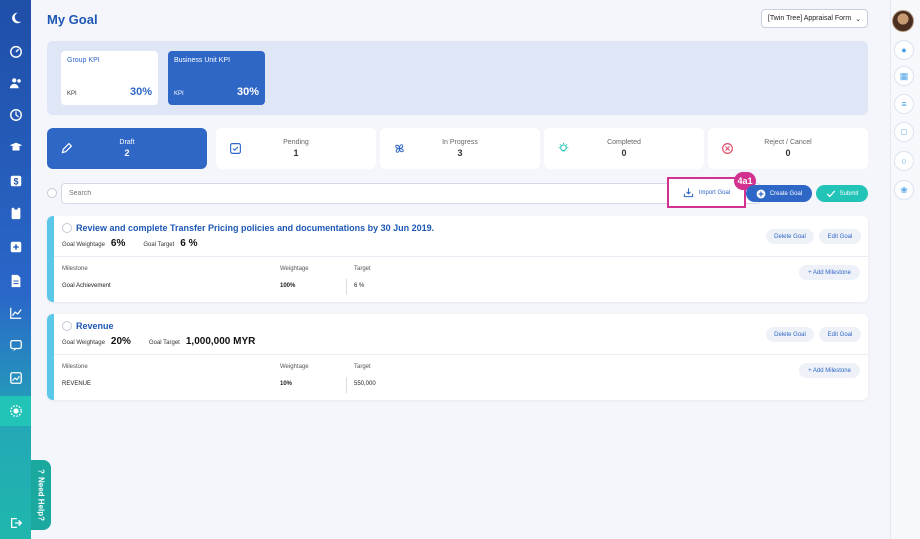 The width and height of the screenshot is (920, 539). I want to click on document-icon, so click(15, 281).